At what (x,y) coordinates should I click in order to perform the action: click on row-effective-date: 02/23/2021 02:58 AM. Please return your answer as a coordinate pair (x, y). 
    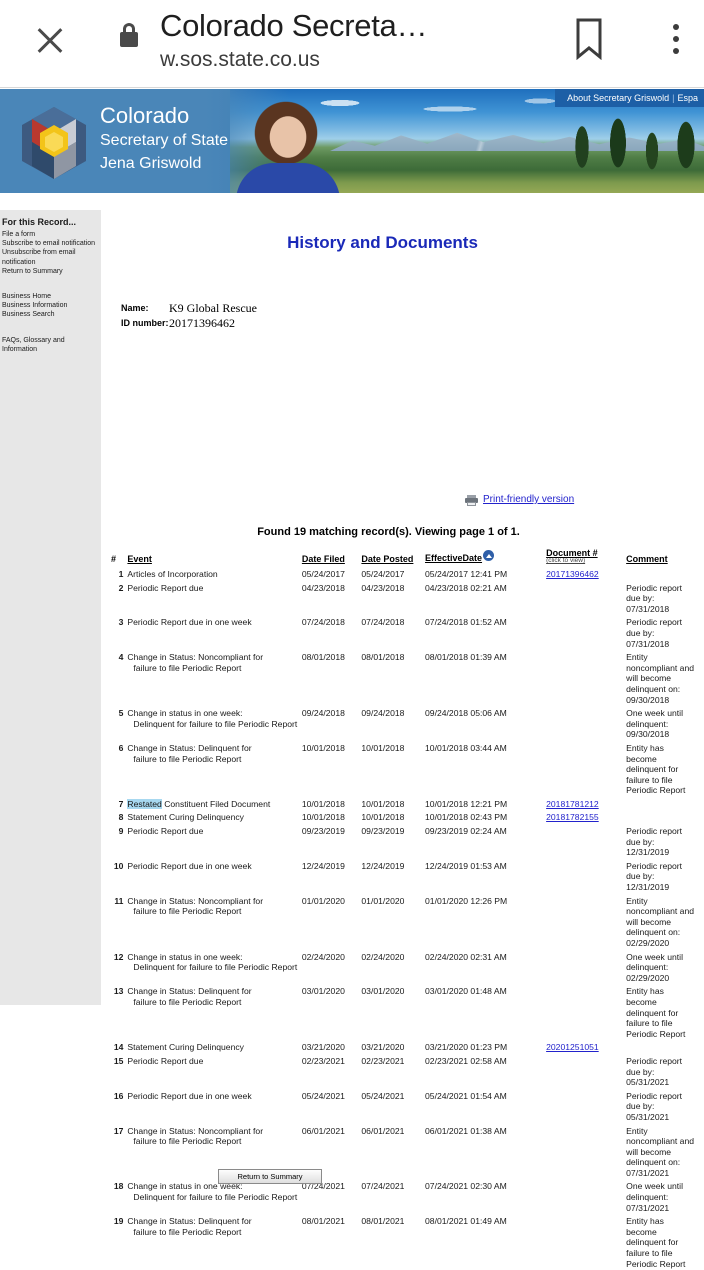
    Looking at the image, I should click on (466, 1060).